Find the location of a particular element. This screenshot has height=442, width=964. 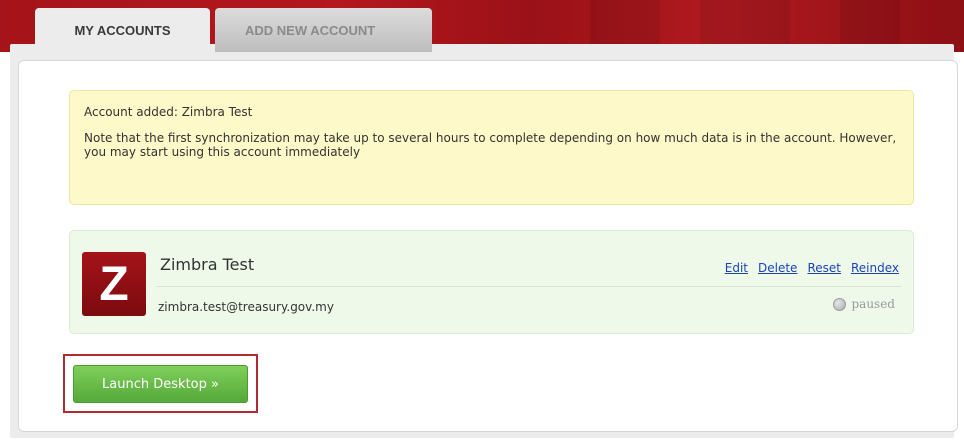

notice-title: Account added: Zimbra Test is located at coordinates (168, 112).